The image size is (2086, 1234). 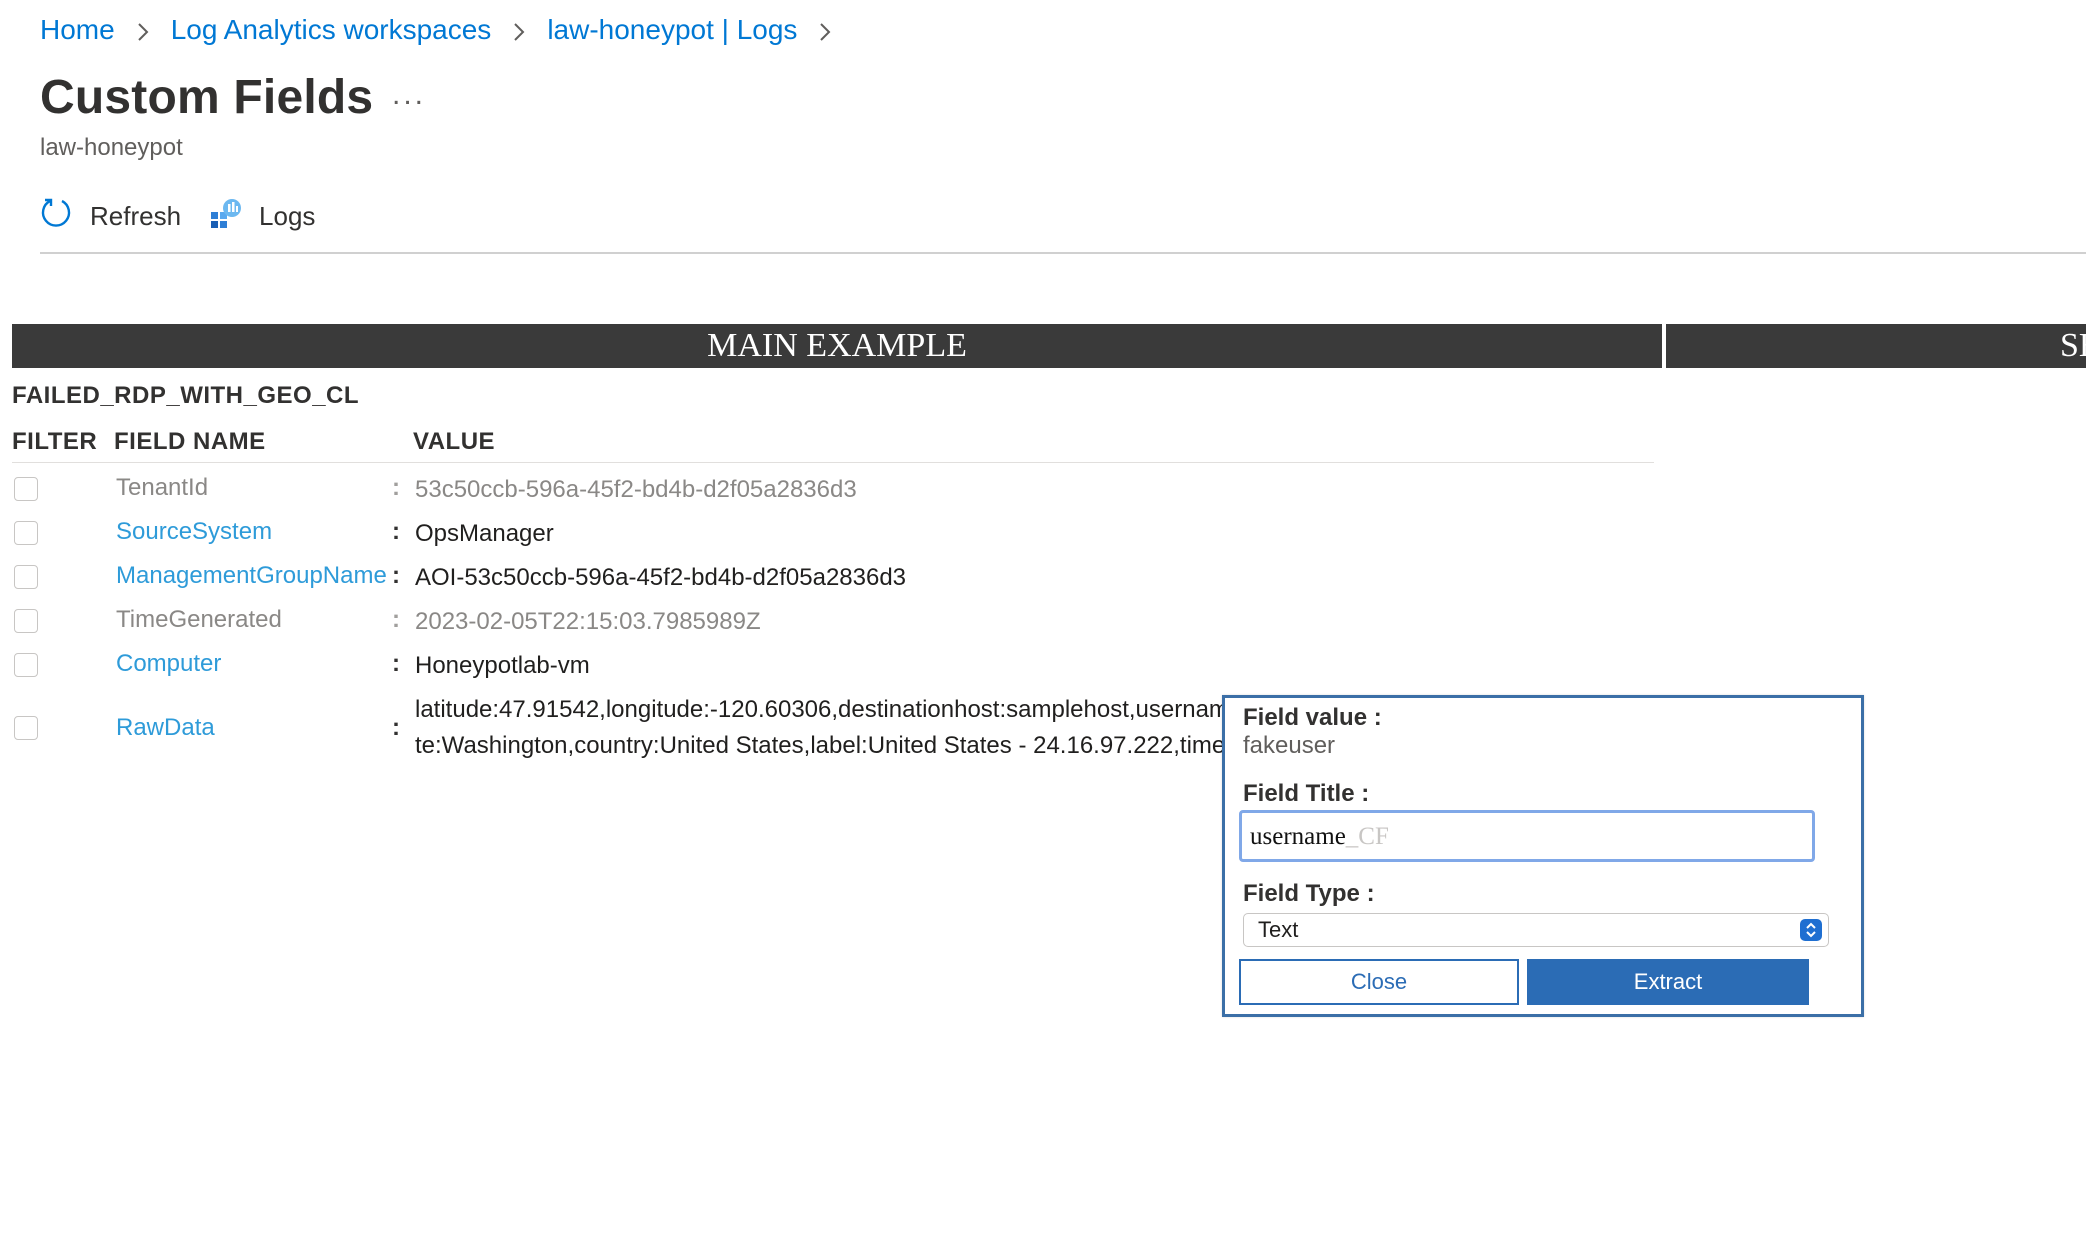 What do you see at coordinates (1289, 745) in the screenshot?
I see `field-value-text: fakeuser` at bounding box center [1289, 745].